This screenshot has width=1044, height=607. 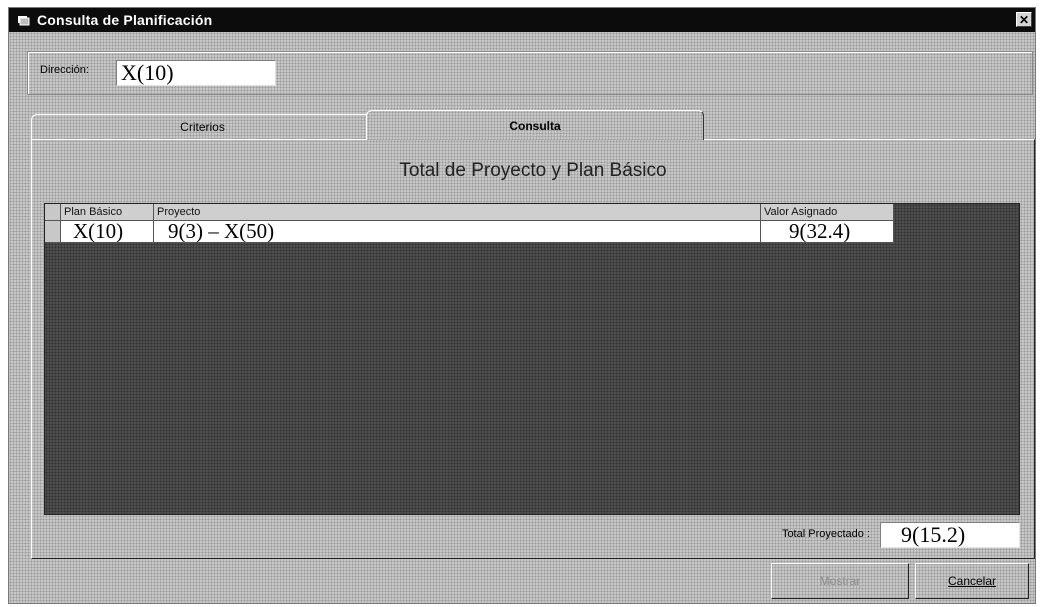 What do you see at coordinates (53, 212) in the screenshot?
I see `row-selector-header` at bounding box center [53, 212].